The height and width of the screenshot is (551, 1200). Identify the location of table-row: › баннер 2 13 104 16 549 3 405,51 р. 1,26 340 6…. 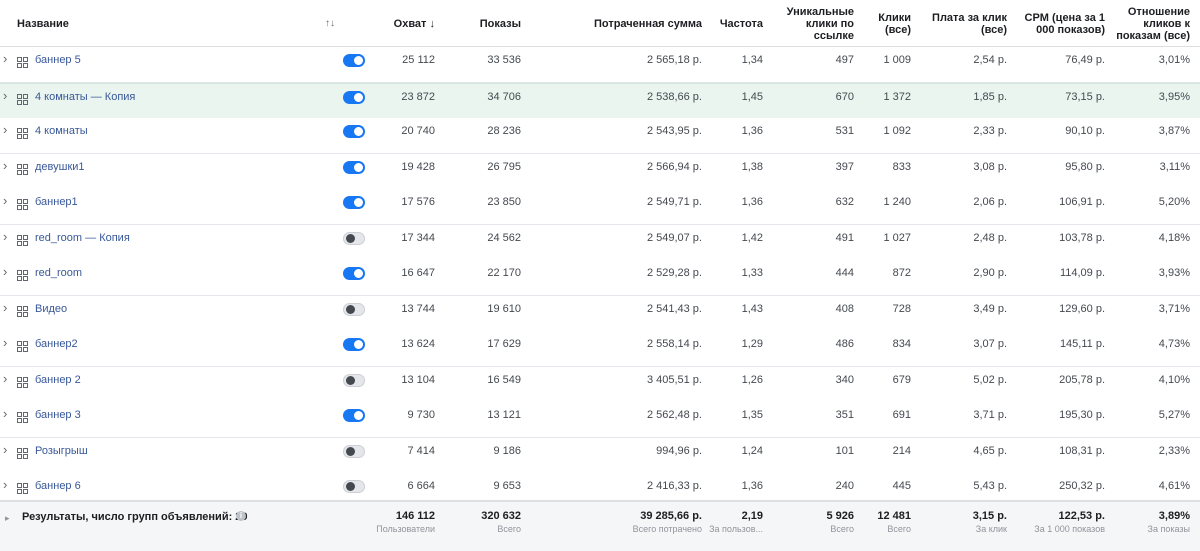
(600, 384).